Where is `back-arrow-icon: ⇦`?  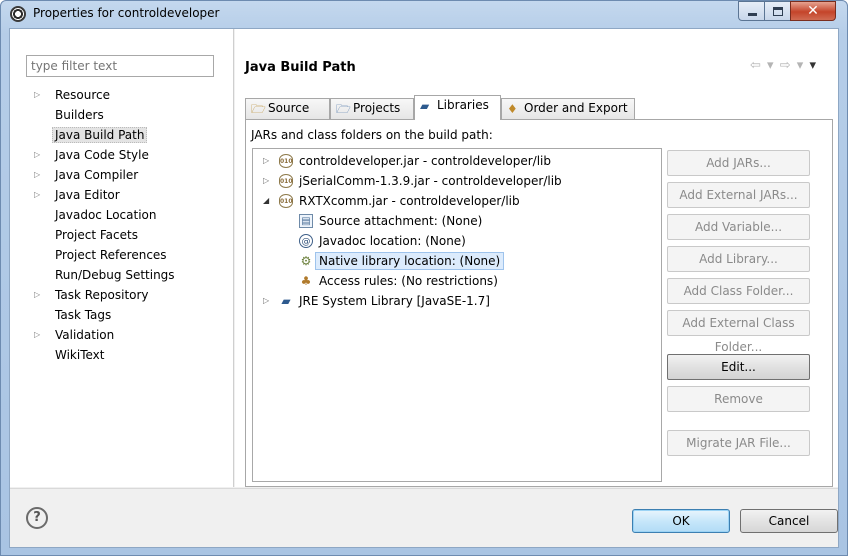
back-arrow-icon: ⇦ is located at coordinates (756, 65).